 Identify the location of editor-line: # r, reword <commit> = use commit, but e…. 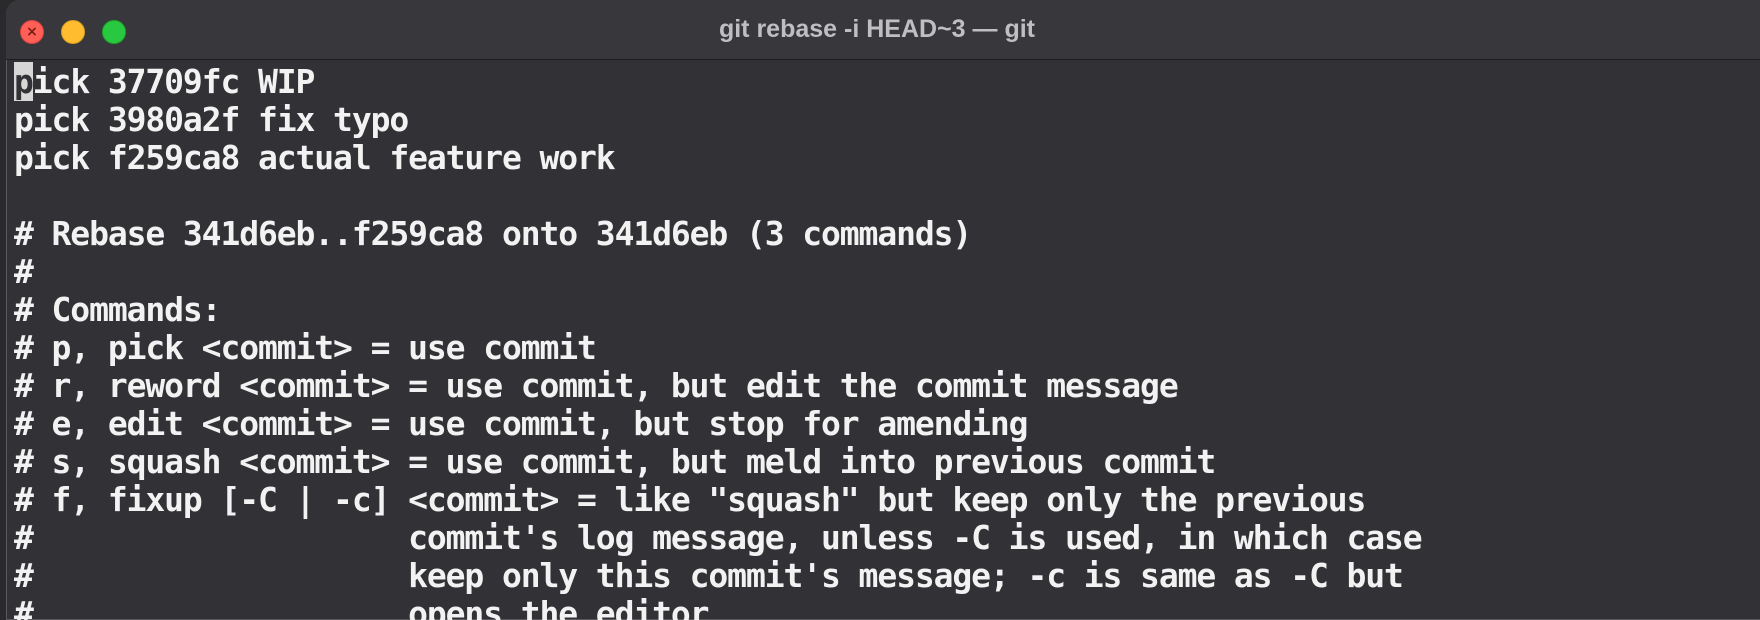
(887, 386).